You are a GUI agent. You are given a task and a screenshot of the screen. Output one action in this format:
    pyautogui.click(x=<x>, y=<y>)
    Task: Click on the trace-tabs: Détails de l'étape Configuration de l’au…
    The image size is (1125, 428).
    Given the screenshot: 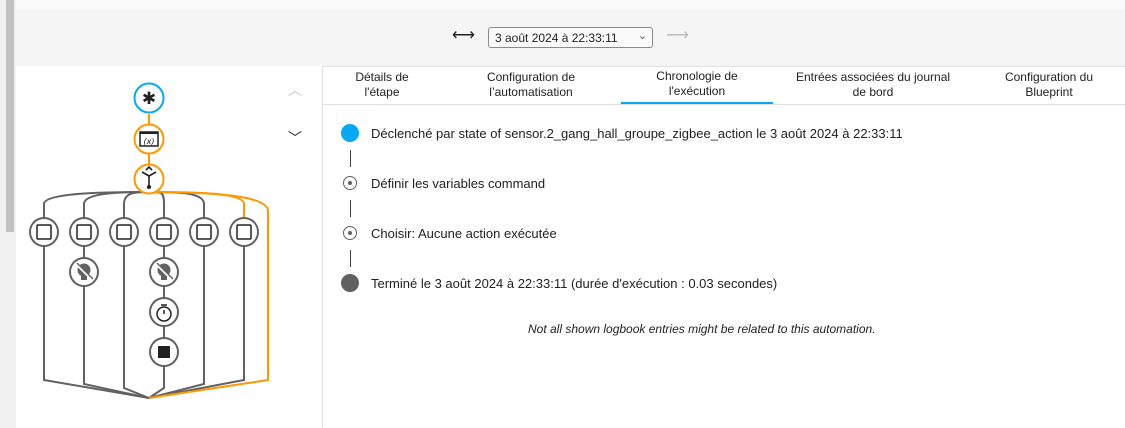 What is the action you would take?
    pyautogui.click(x=724, y=85)
    